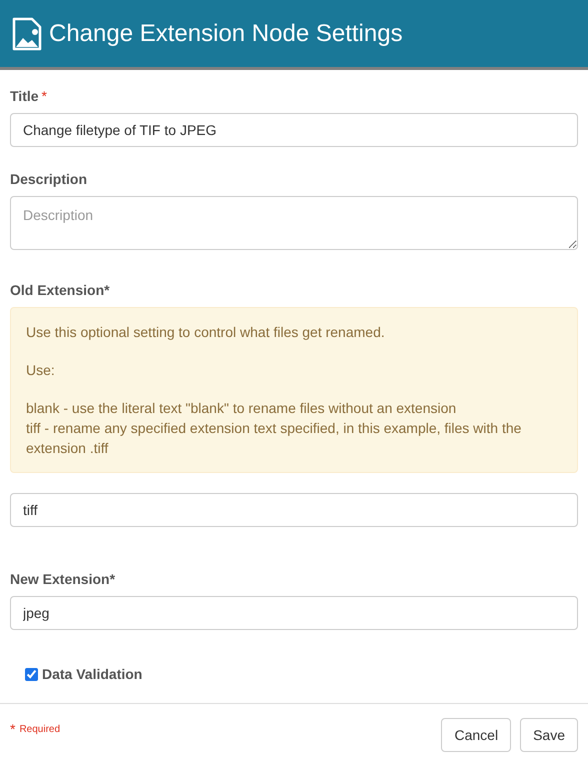 This screenshot has width=588, height=760. Describe the element at coordinates (206, 332) in the screenshot. I see `help-text: Use this optional setting to control what files get renamed.` at that location.